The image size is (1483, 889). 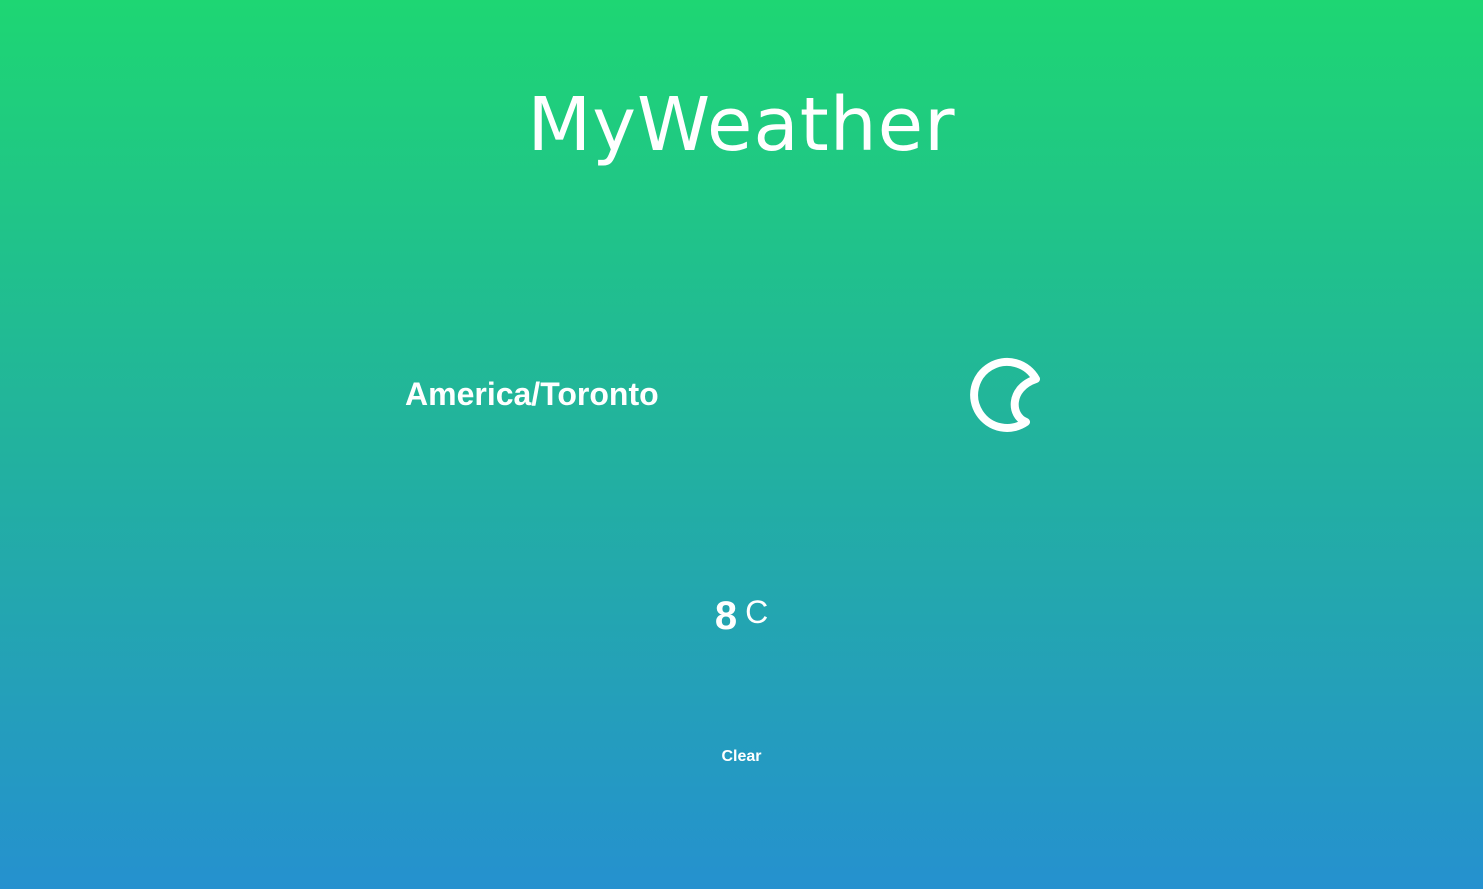 I want to click on temperature-unit: C, so click(x=757, y=612).